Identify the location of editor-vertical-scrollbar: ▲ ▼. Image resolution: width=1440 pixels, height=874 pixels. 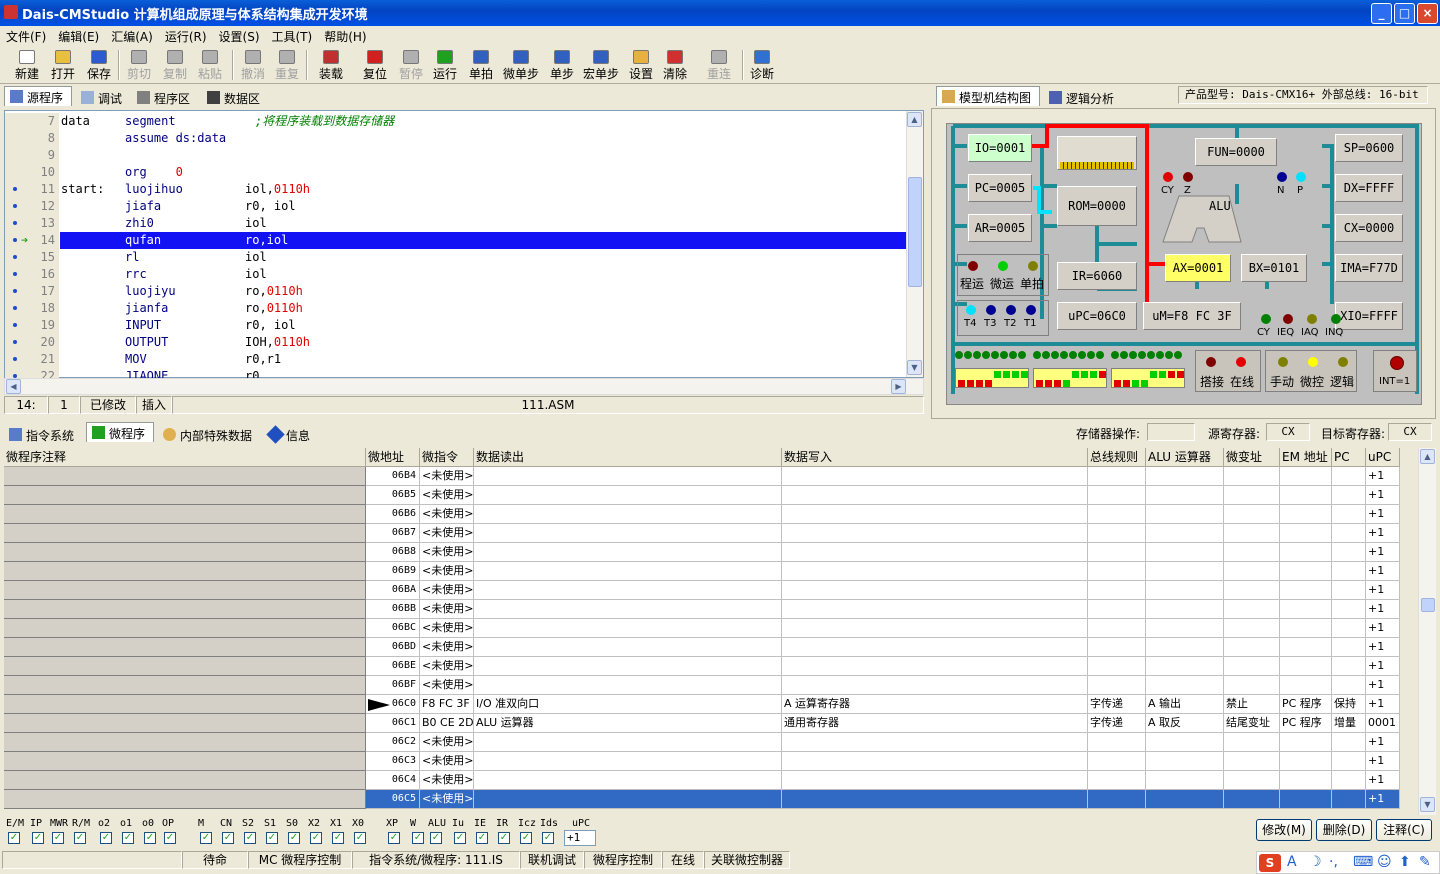
(914, 244).